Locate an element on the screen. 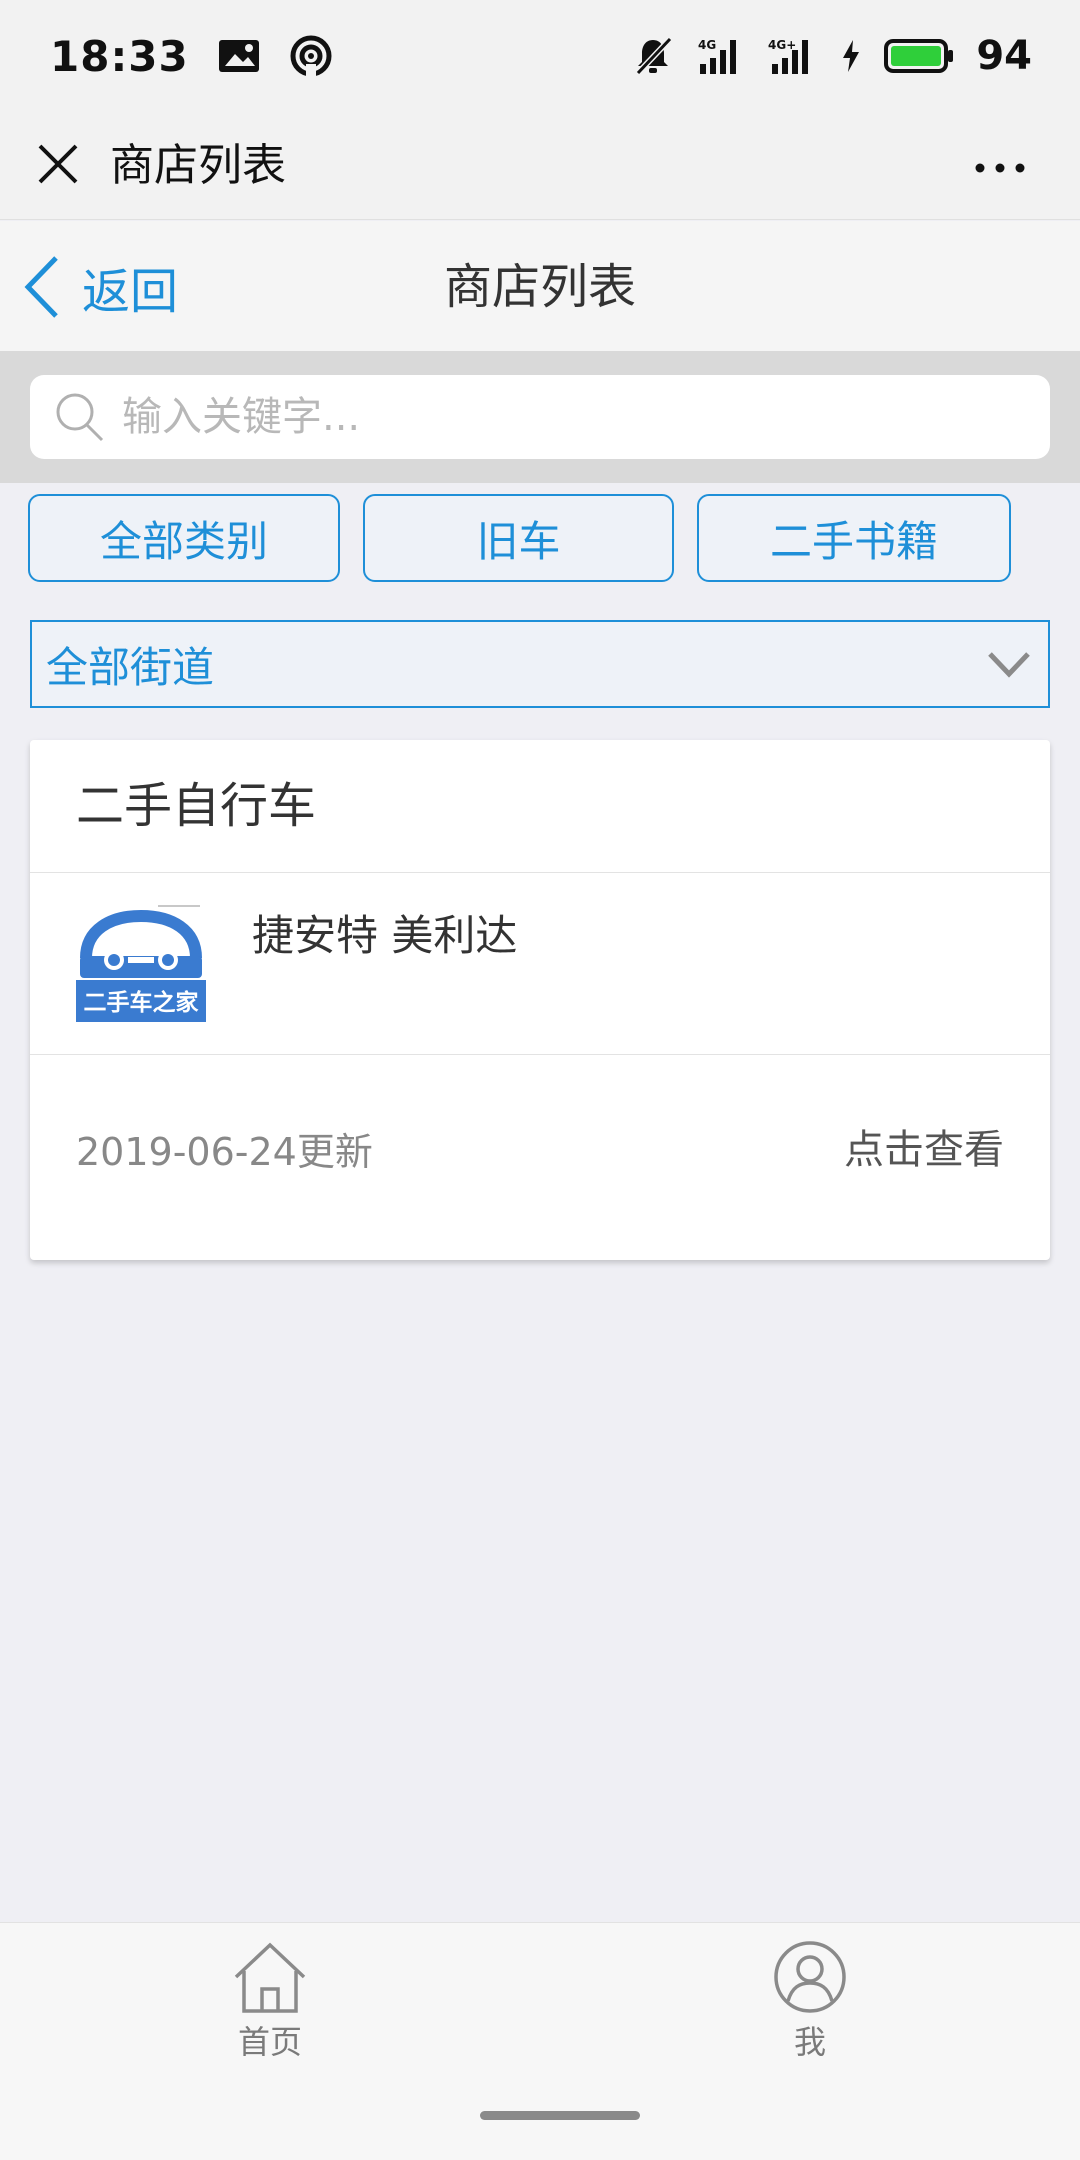 The image size is (1080, 2160). wechat-title-bar: 商店列表 is located at coordinates (540, 166).